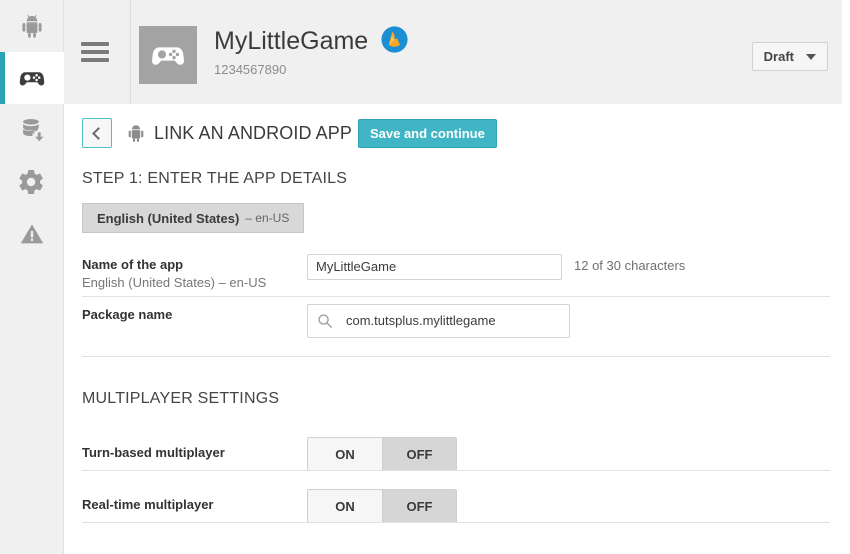  I want to click on real-time-on-option: ON, so click(345, 506).